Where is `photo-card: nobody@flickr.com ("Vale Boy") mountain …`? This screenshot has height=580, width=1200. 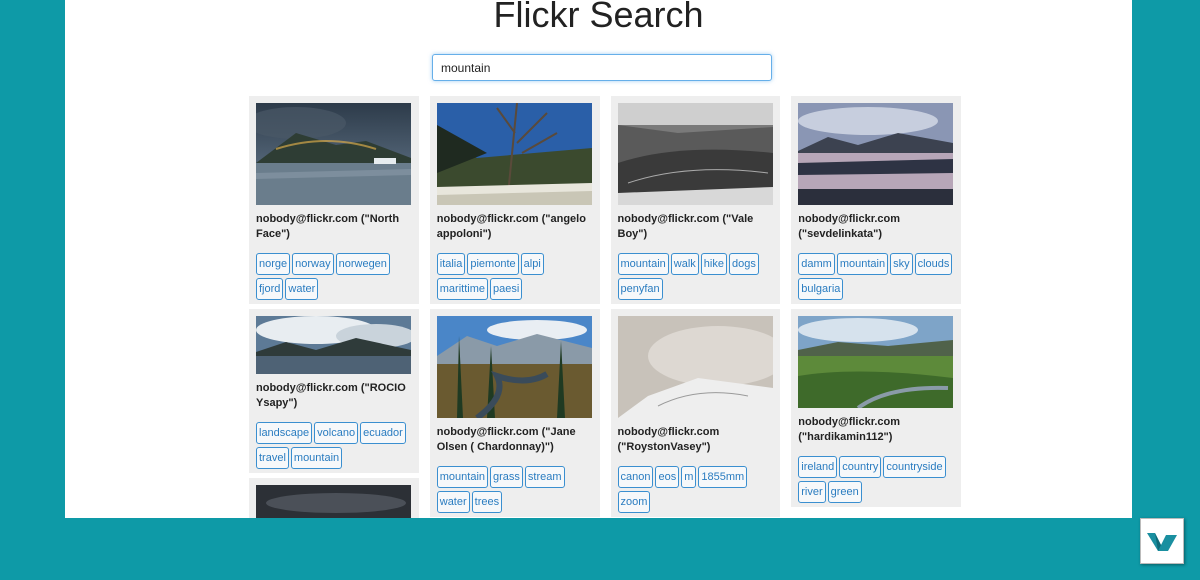 photo-card: nobody@flickr.com ("Vale Boy") mountain … is located at coordinates (695, 200).